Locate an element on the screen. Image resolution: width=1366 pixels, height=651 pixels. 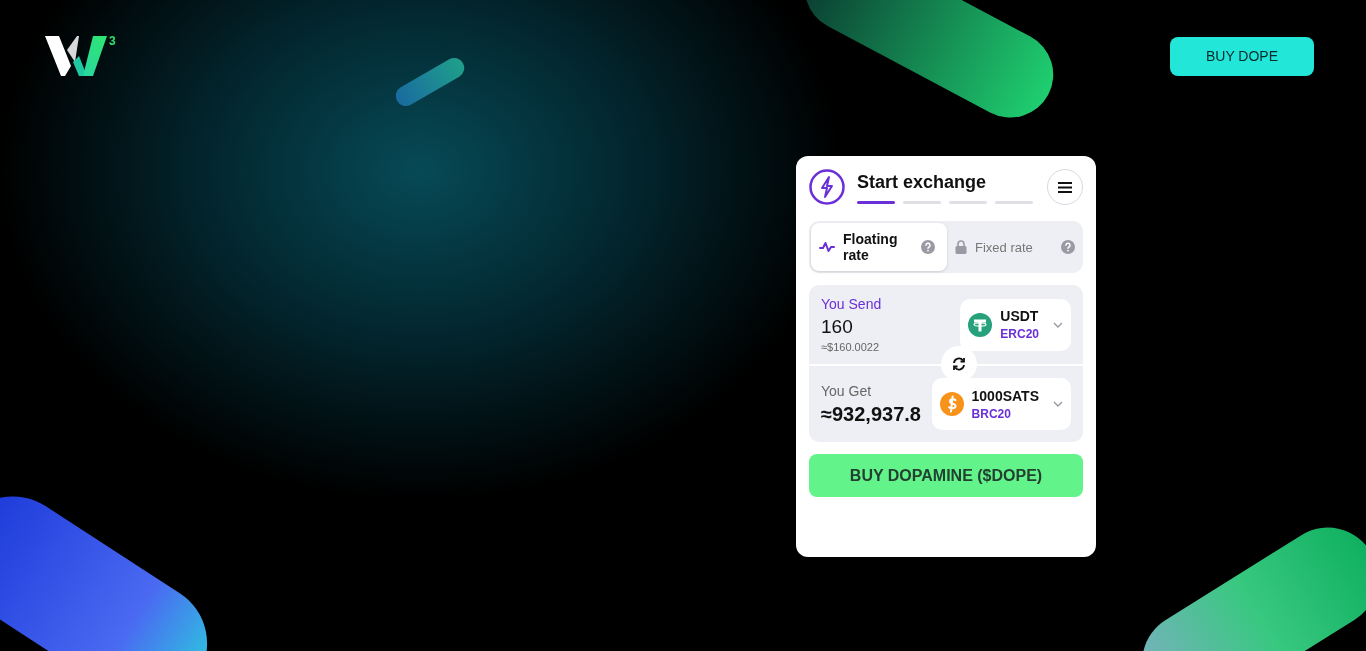
usd-estimate: ≈$160.0022 is located at coordinates (851, 347).